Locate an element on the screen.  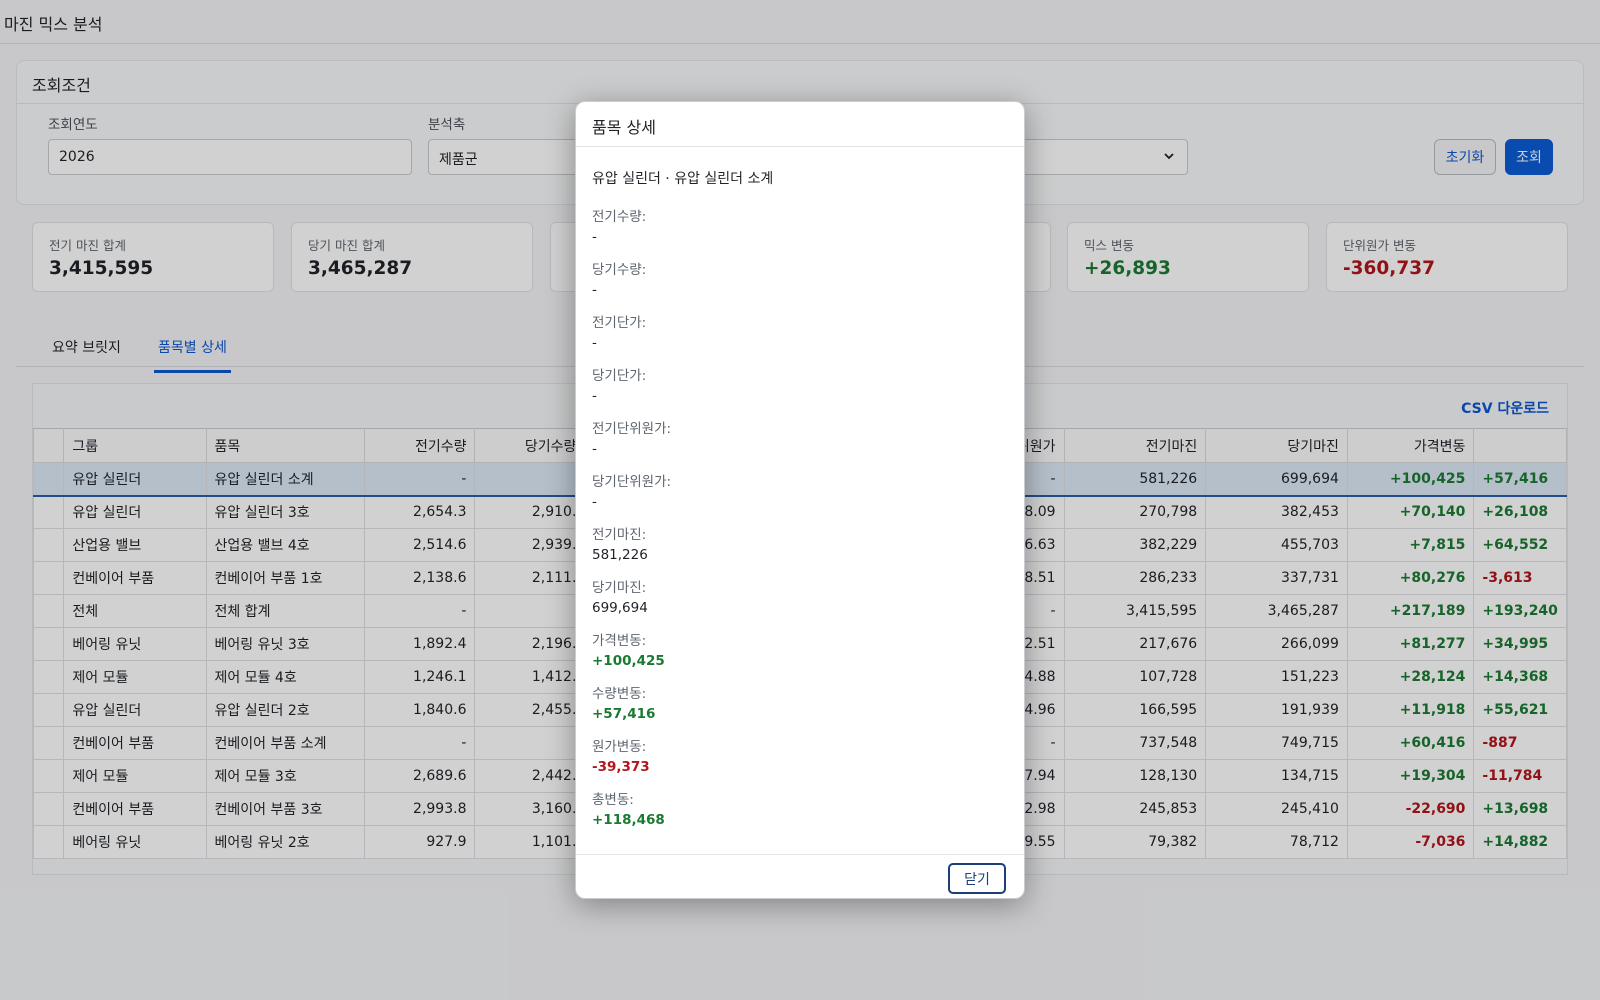
detail-label: 가격변동: is located at coordinates (619, 641).